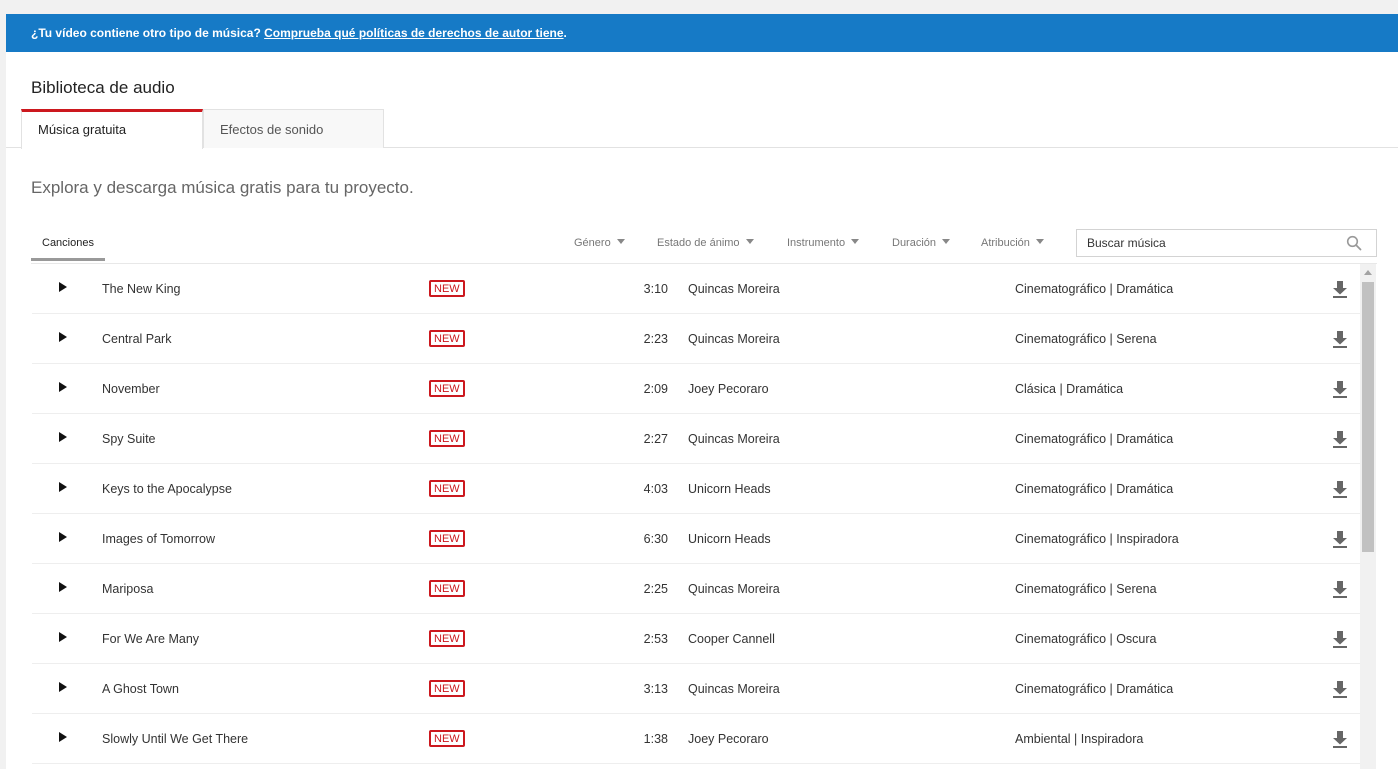  What do you see at coordinates (698, 243) in the screenshot?
I see `mood-filter-label: Estado de ánimo` at bounding box center [698, 243].